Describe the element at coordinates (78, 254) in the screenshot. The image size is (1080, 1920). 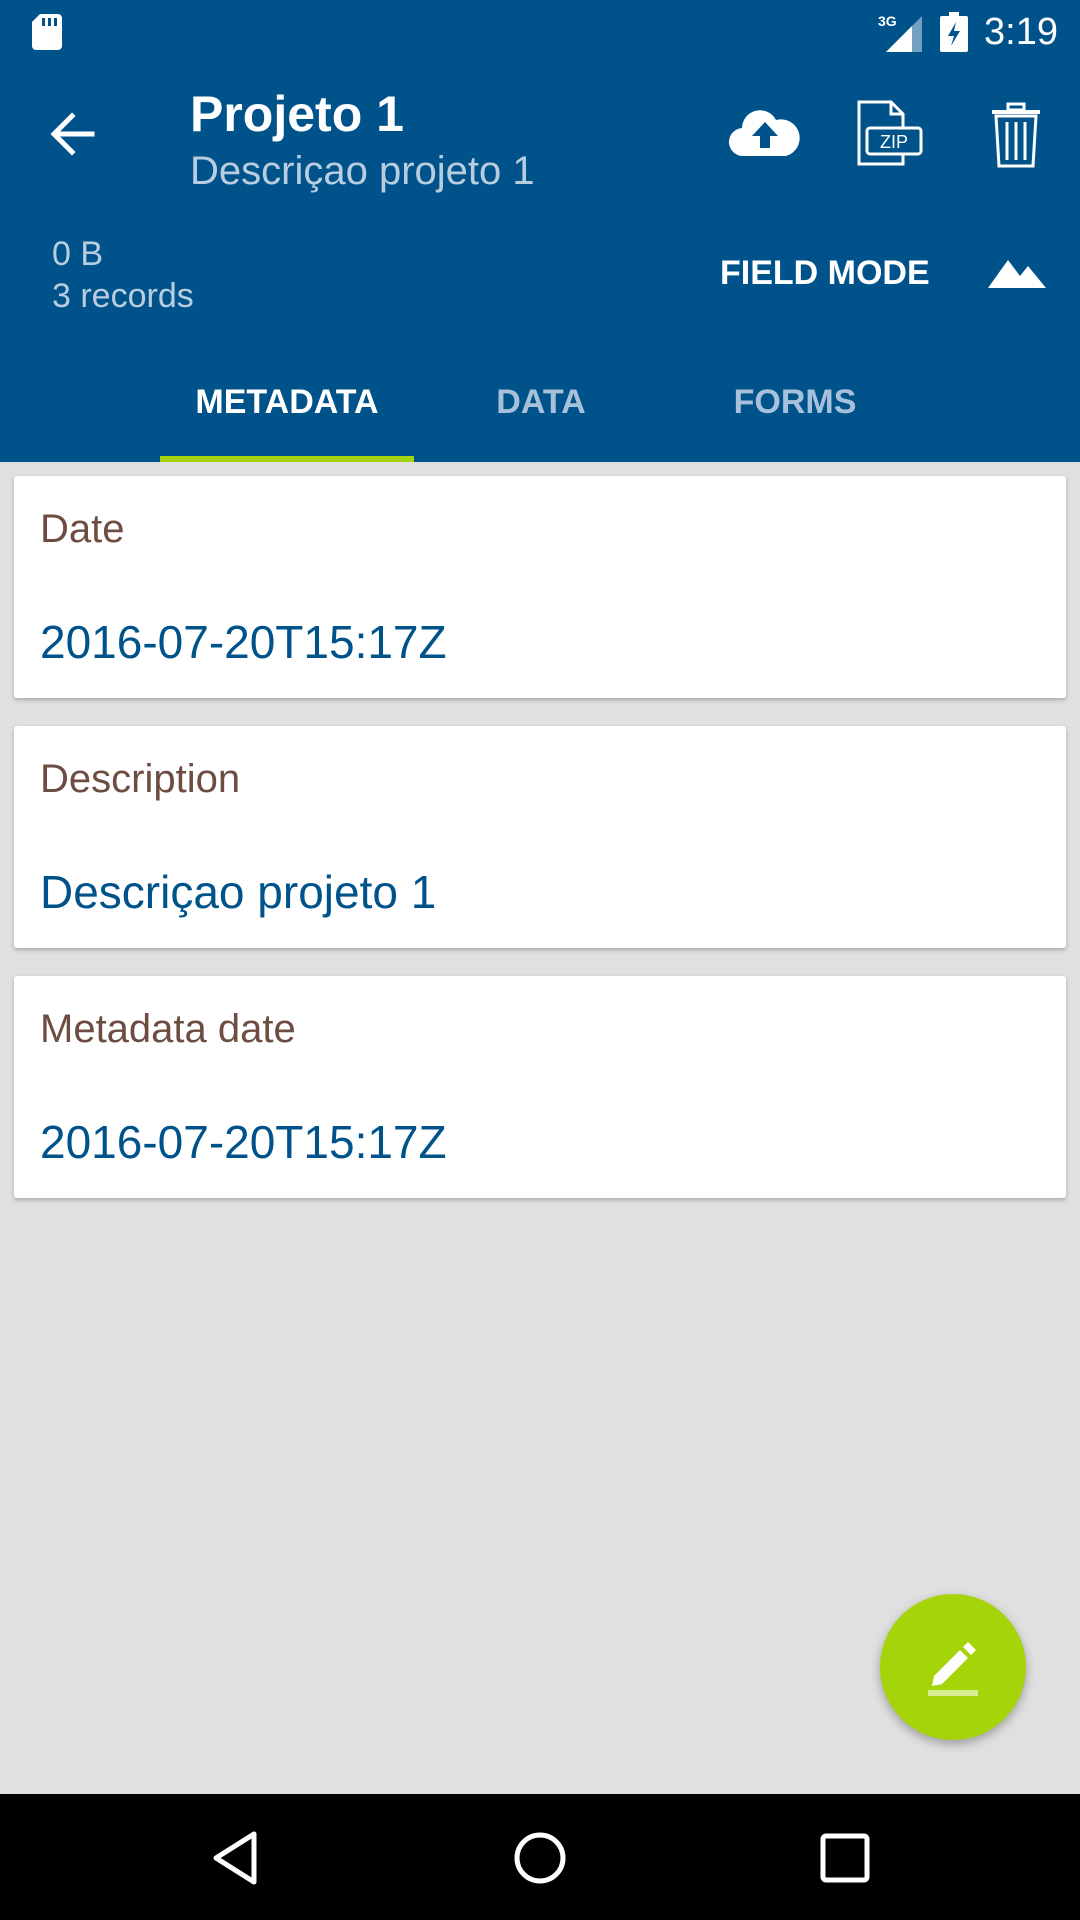
I see `project-size: 0 B` at that location.